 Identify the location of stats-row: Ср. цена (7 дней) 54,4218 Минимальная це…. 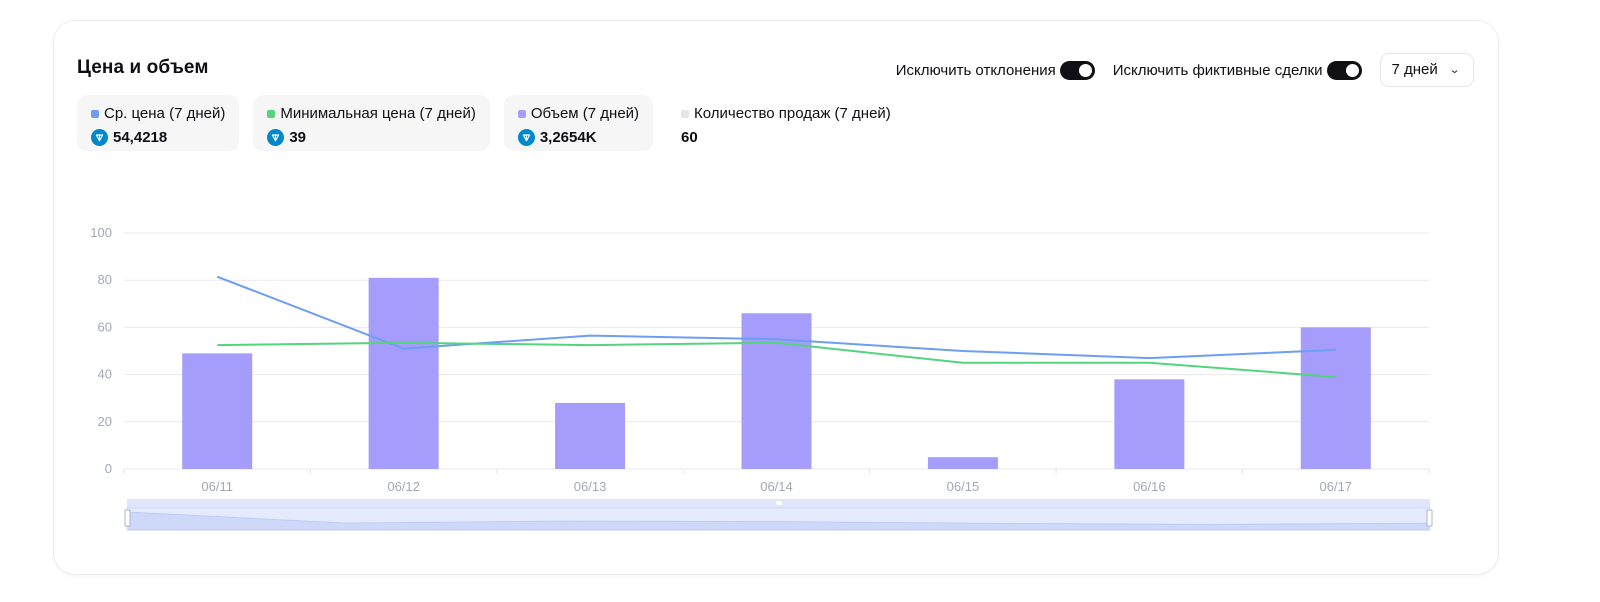
(491, 123).